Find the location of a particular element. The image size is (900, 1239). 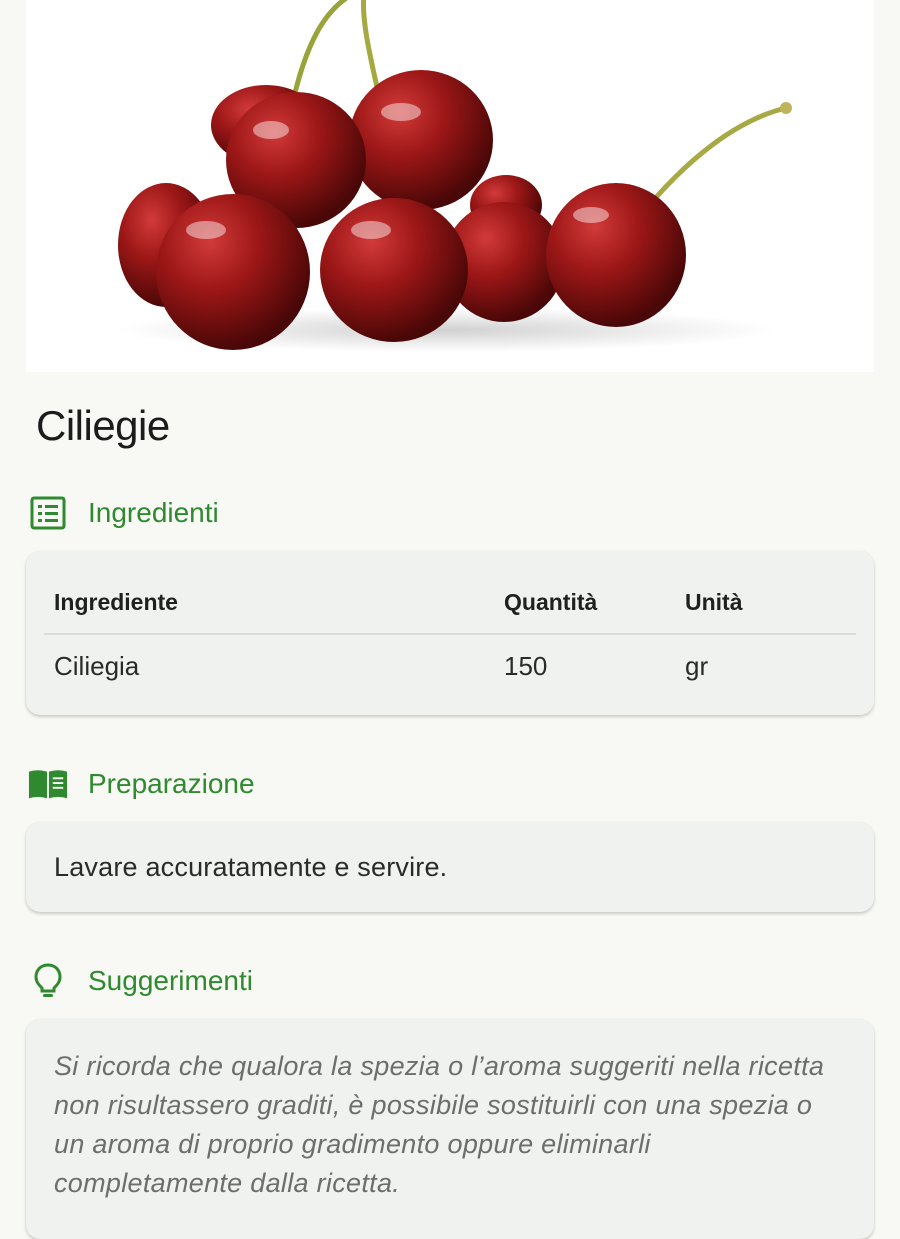

ingredient-unit: gr is located at coordinates (697, 666).